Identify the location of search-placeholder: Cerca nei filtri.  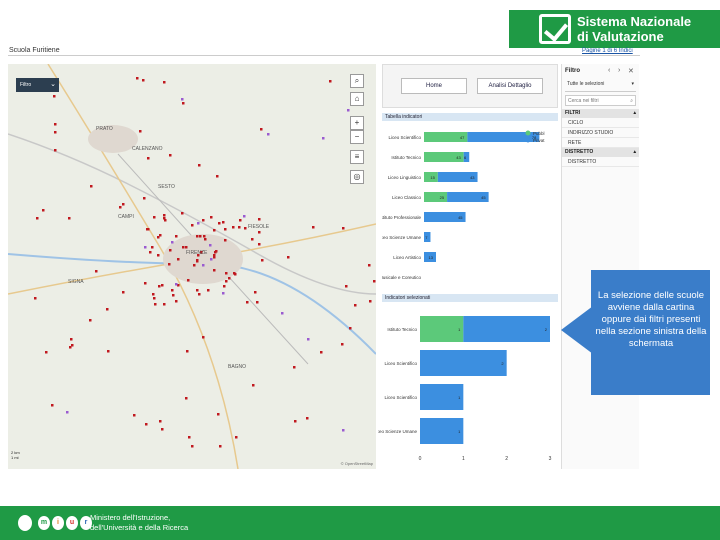
(583, 101).